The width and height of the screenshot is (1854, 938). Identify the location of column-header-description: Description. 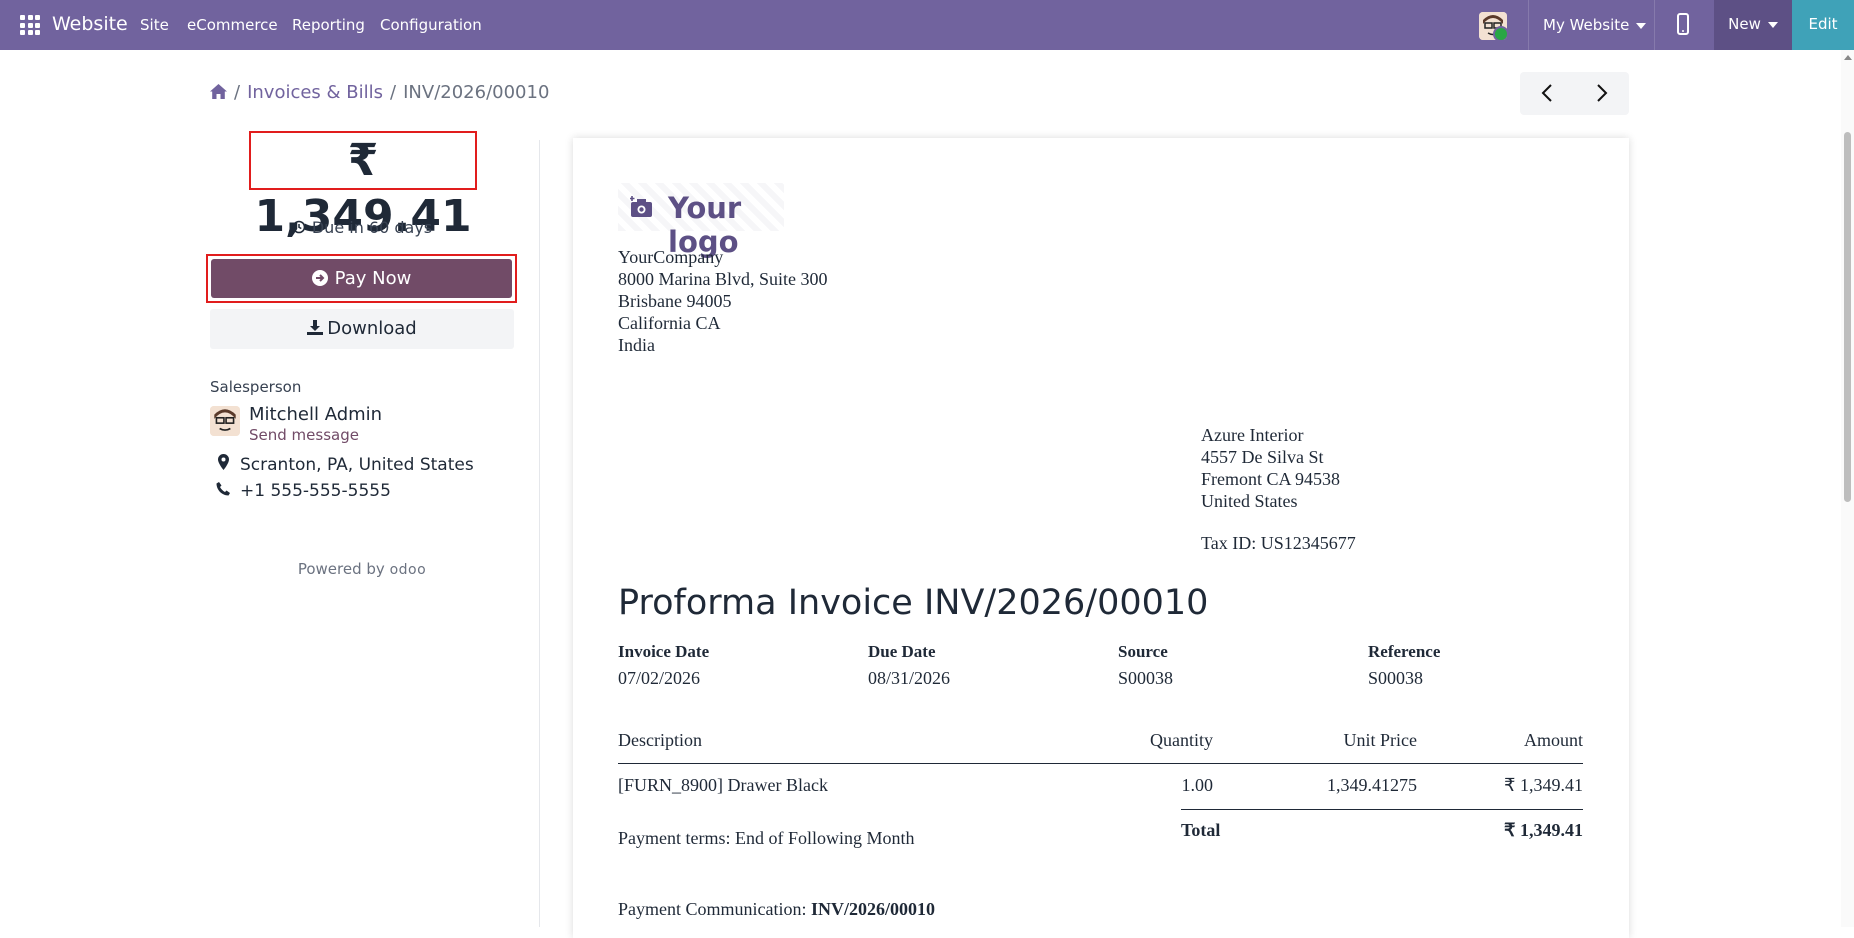
(660, 740).